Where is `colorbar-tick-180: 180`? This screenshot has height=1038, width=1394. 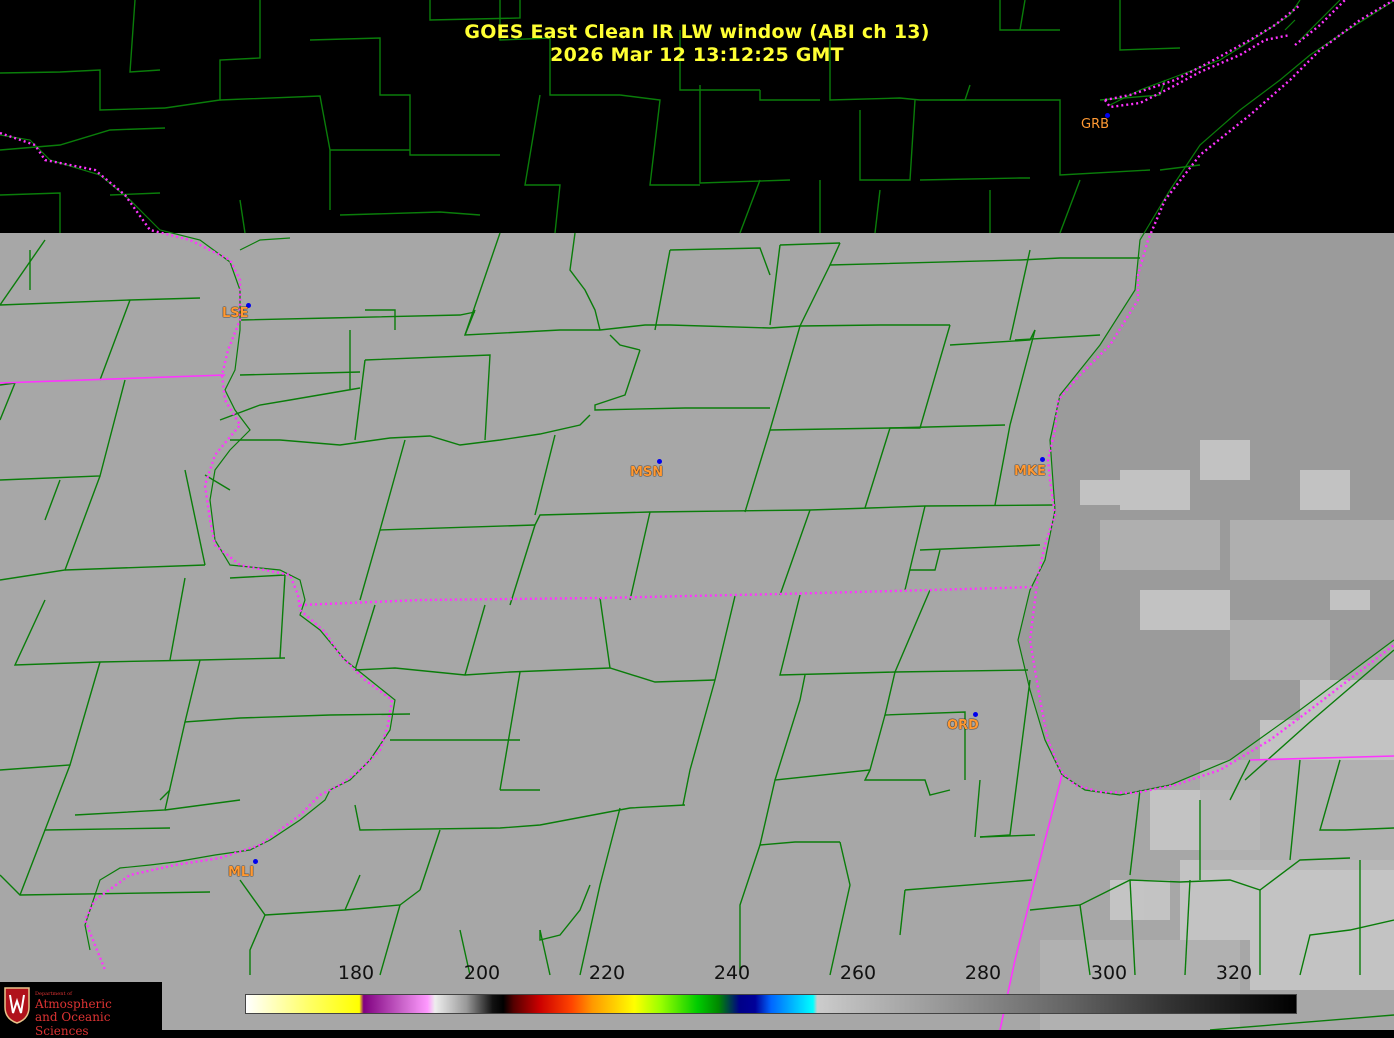
colorbar-tick-180: 180 is located at coordinates (356, 973).